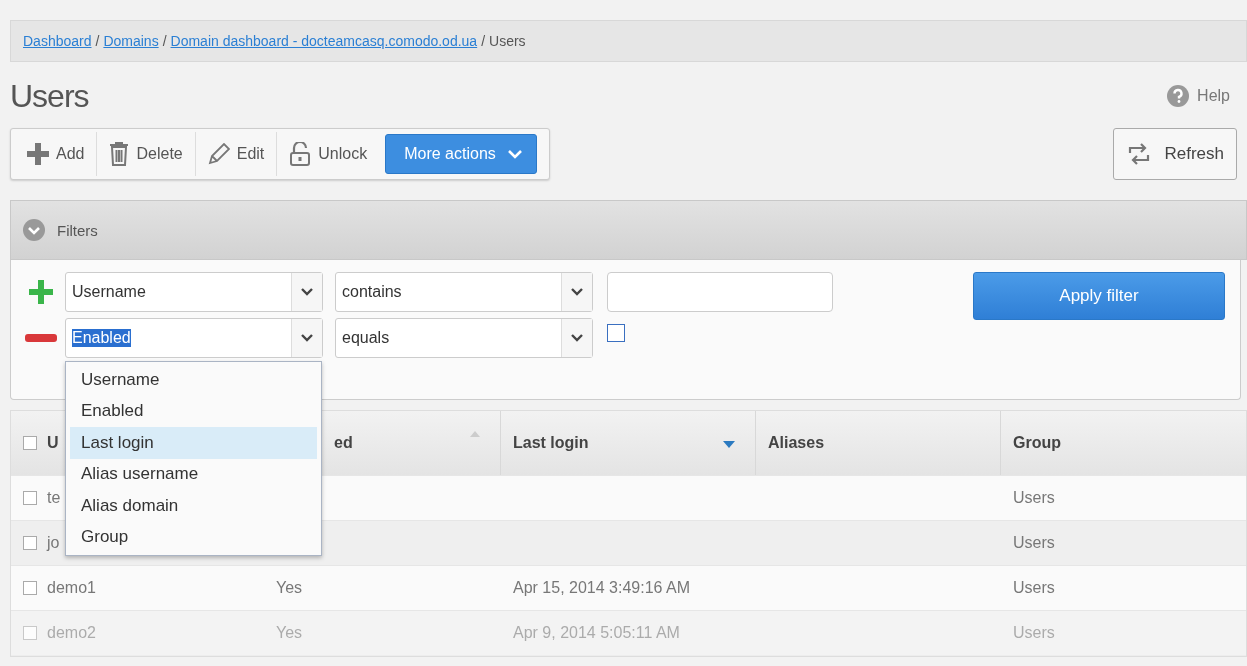  What do you see at coordinates (54, 498) in the screenshot?
I see `table-cell: te` at bounding box center [54, 498].